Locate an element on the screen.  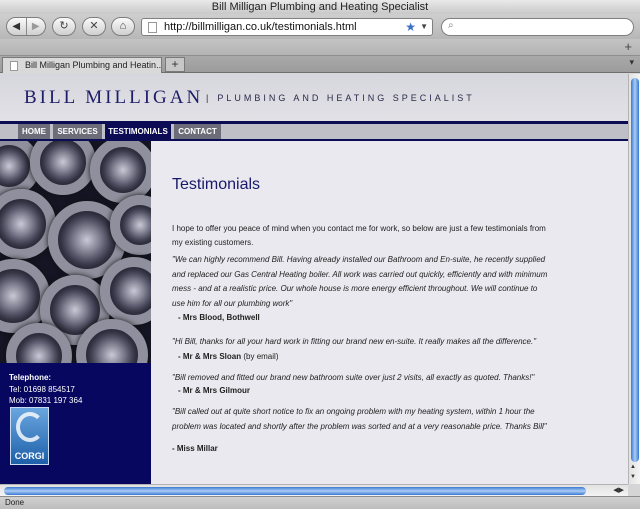
testimonial-author: - Mr & Mrs Sloan (by email) is located at coordinates (228, 356).